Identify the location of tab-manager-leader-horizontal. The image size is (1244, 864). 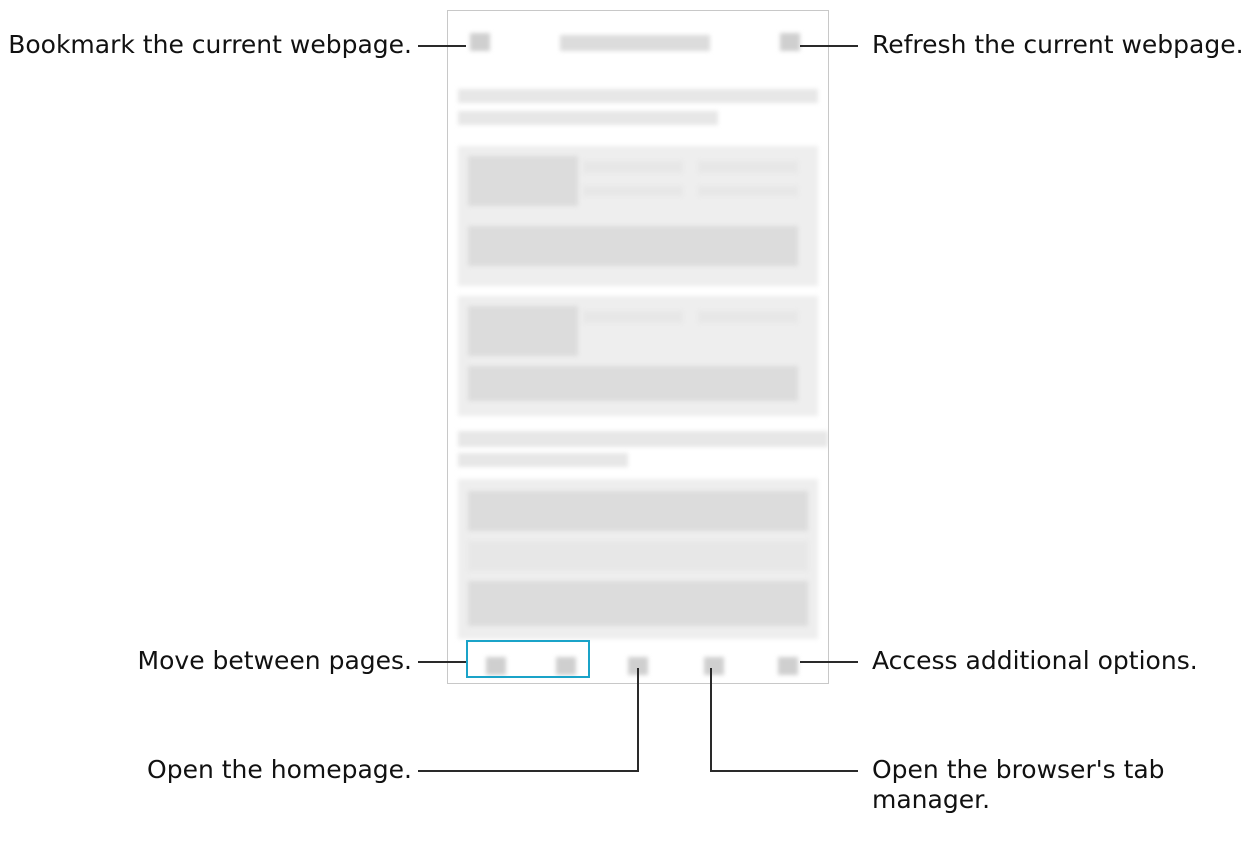
(784, 771).